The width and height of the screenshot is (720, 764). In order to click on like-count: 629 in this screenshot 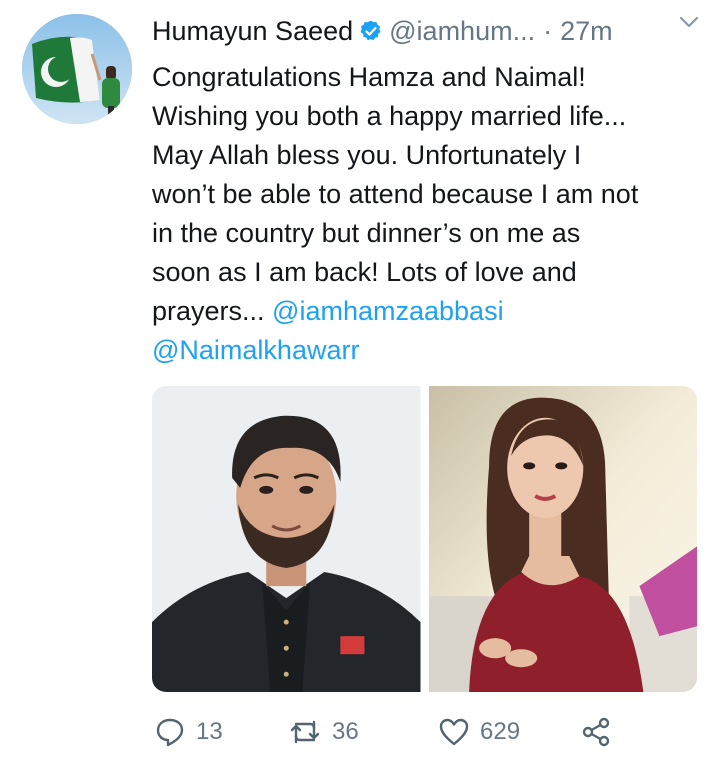, I will do `click(500, 731)`.